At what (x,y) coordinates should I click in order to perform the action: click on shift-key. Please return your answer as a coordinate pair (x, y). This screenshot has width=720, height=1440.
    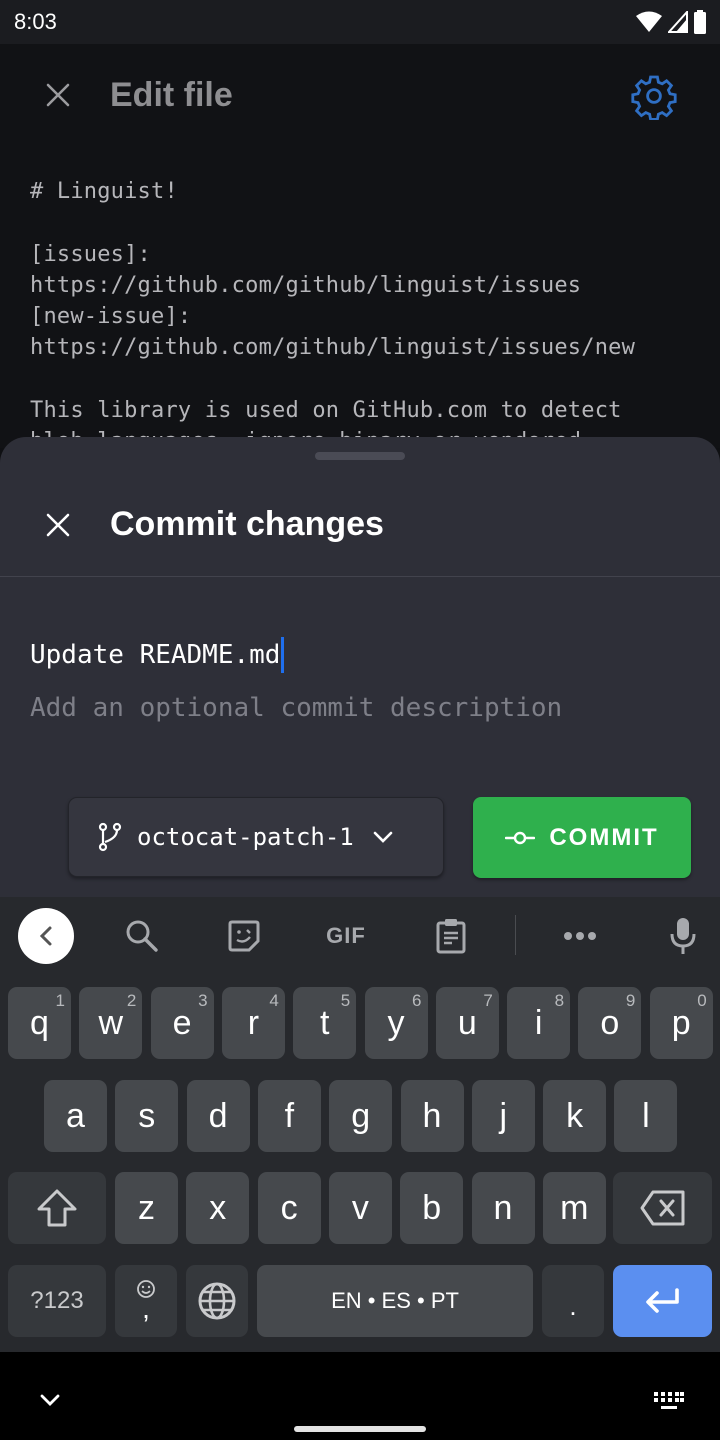
    Looking at the image, I should click on (57, 1208).